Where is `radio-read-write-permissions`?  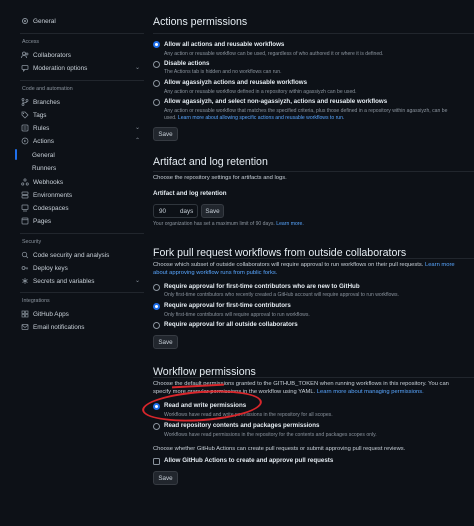
radio-read-write-permissions is located at coordinates (156, 406).